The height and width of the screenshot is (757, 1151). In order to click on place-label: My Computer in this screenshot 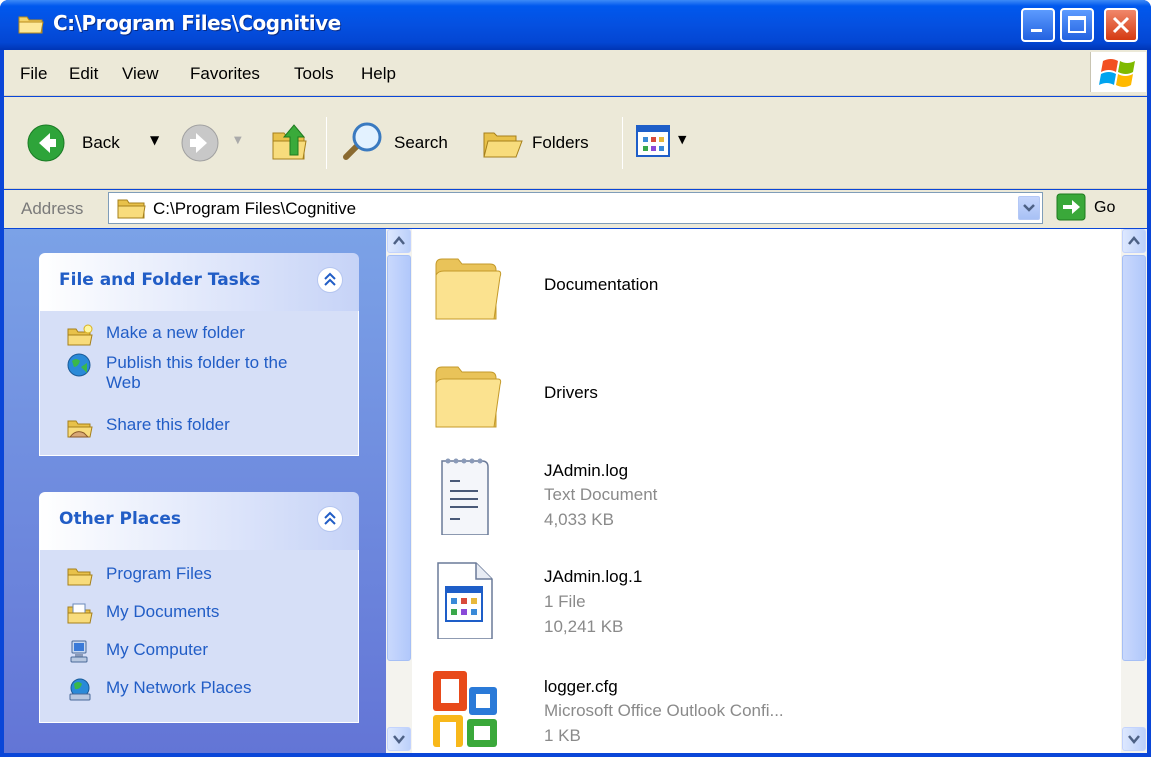, I will do `click(157, 649)`.